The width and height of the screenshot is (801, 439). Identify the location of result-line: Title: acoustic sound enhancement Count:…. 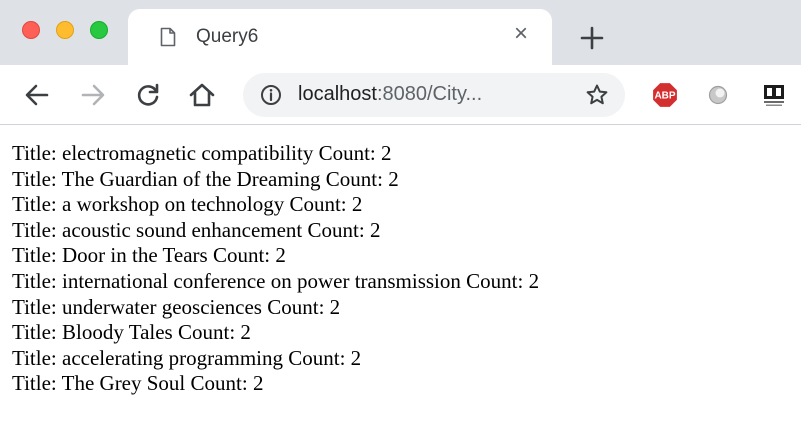
(402, 231).